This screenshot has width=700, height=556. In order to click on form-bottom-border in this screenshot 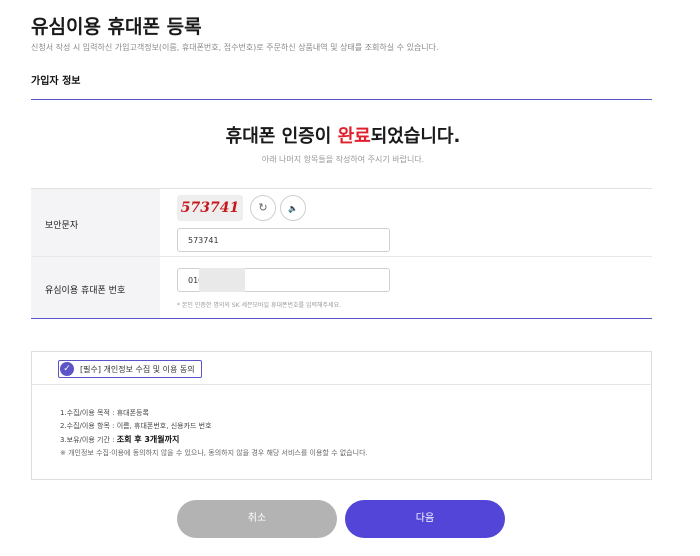, I will do `click(341, 318)`.